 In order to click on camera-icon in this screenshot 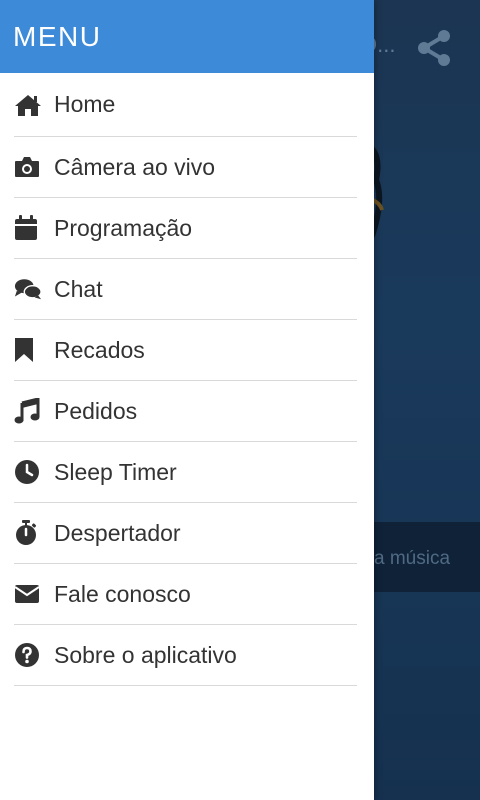, I will do `click(28, 167)`.